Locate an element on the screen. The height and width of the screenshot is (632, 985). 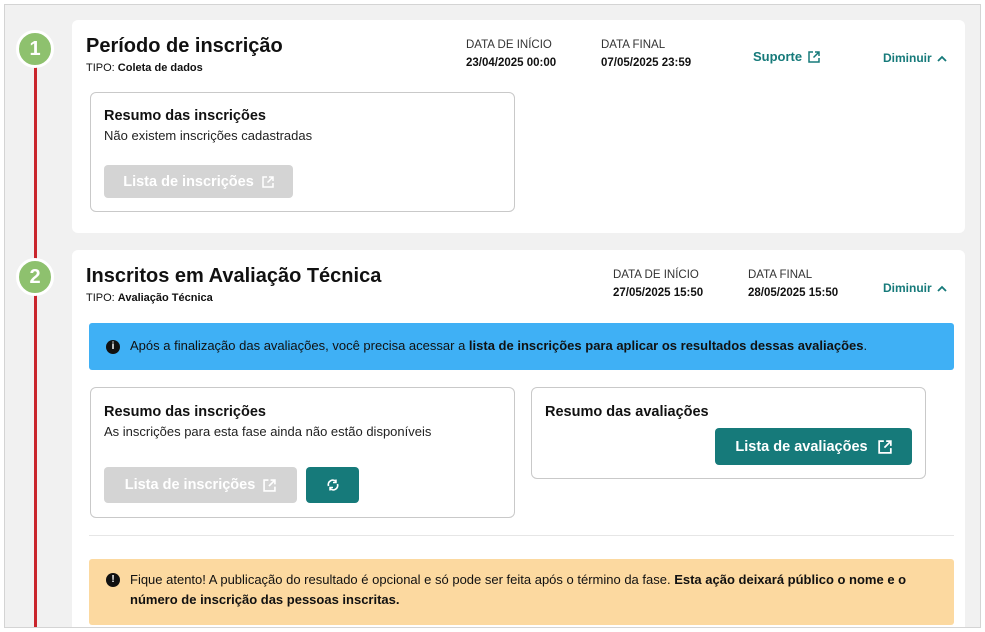
alert-icon: ! is located at coordinates (113, 580).